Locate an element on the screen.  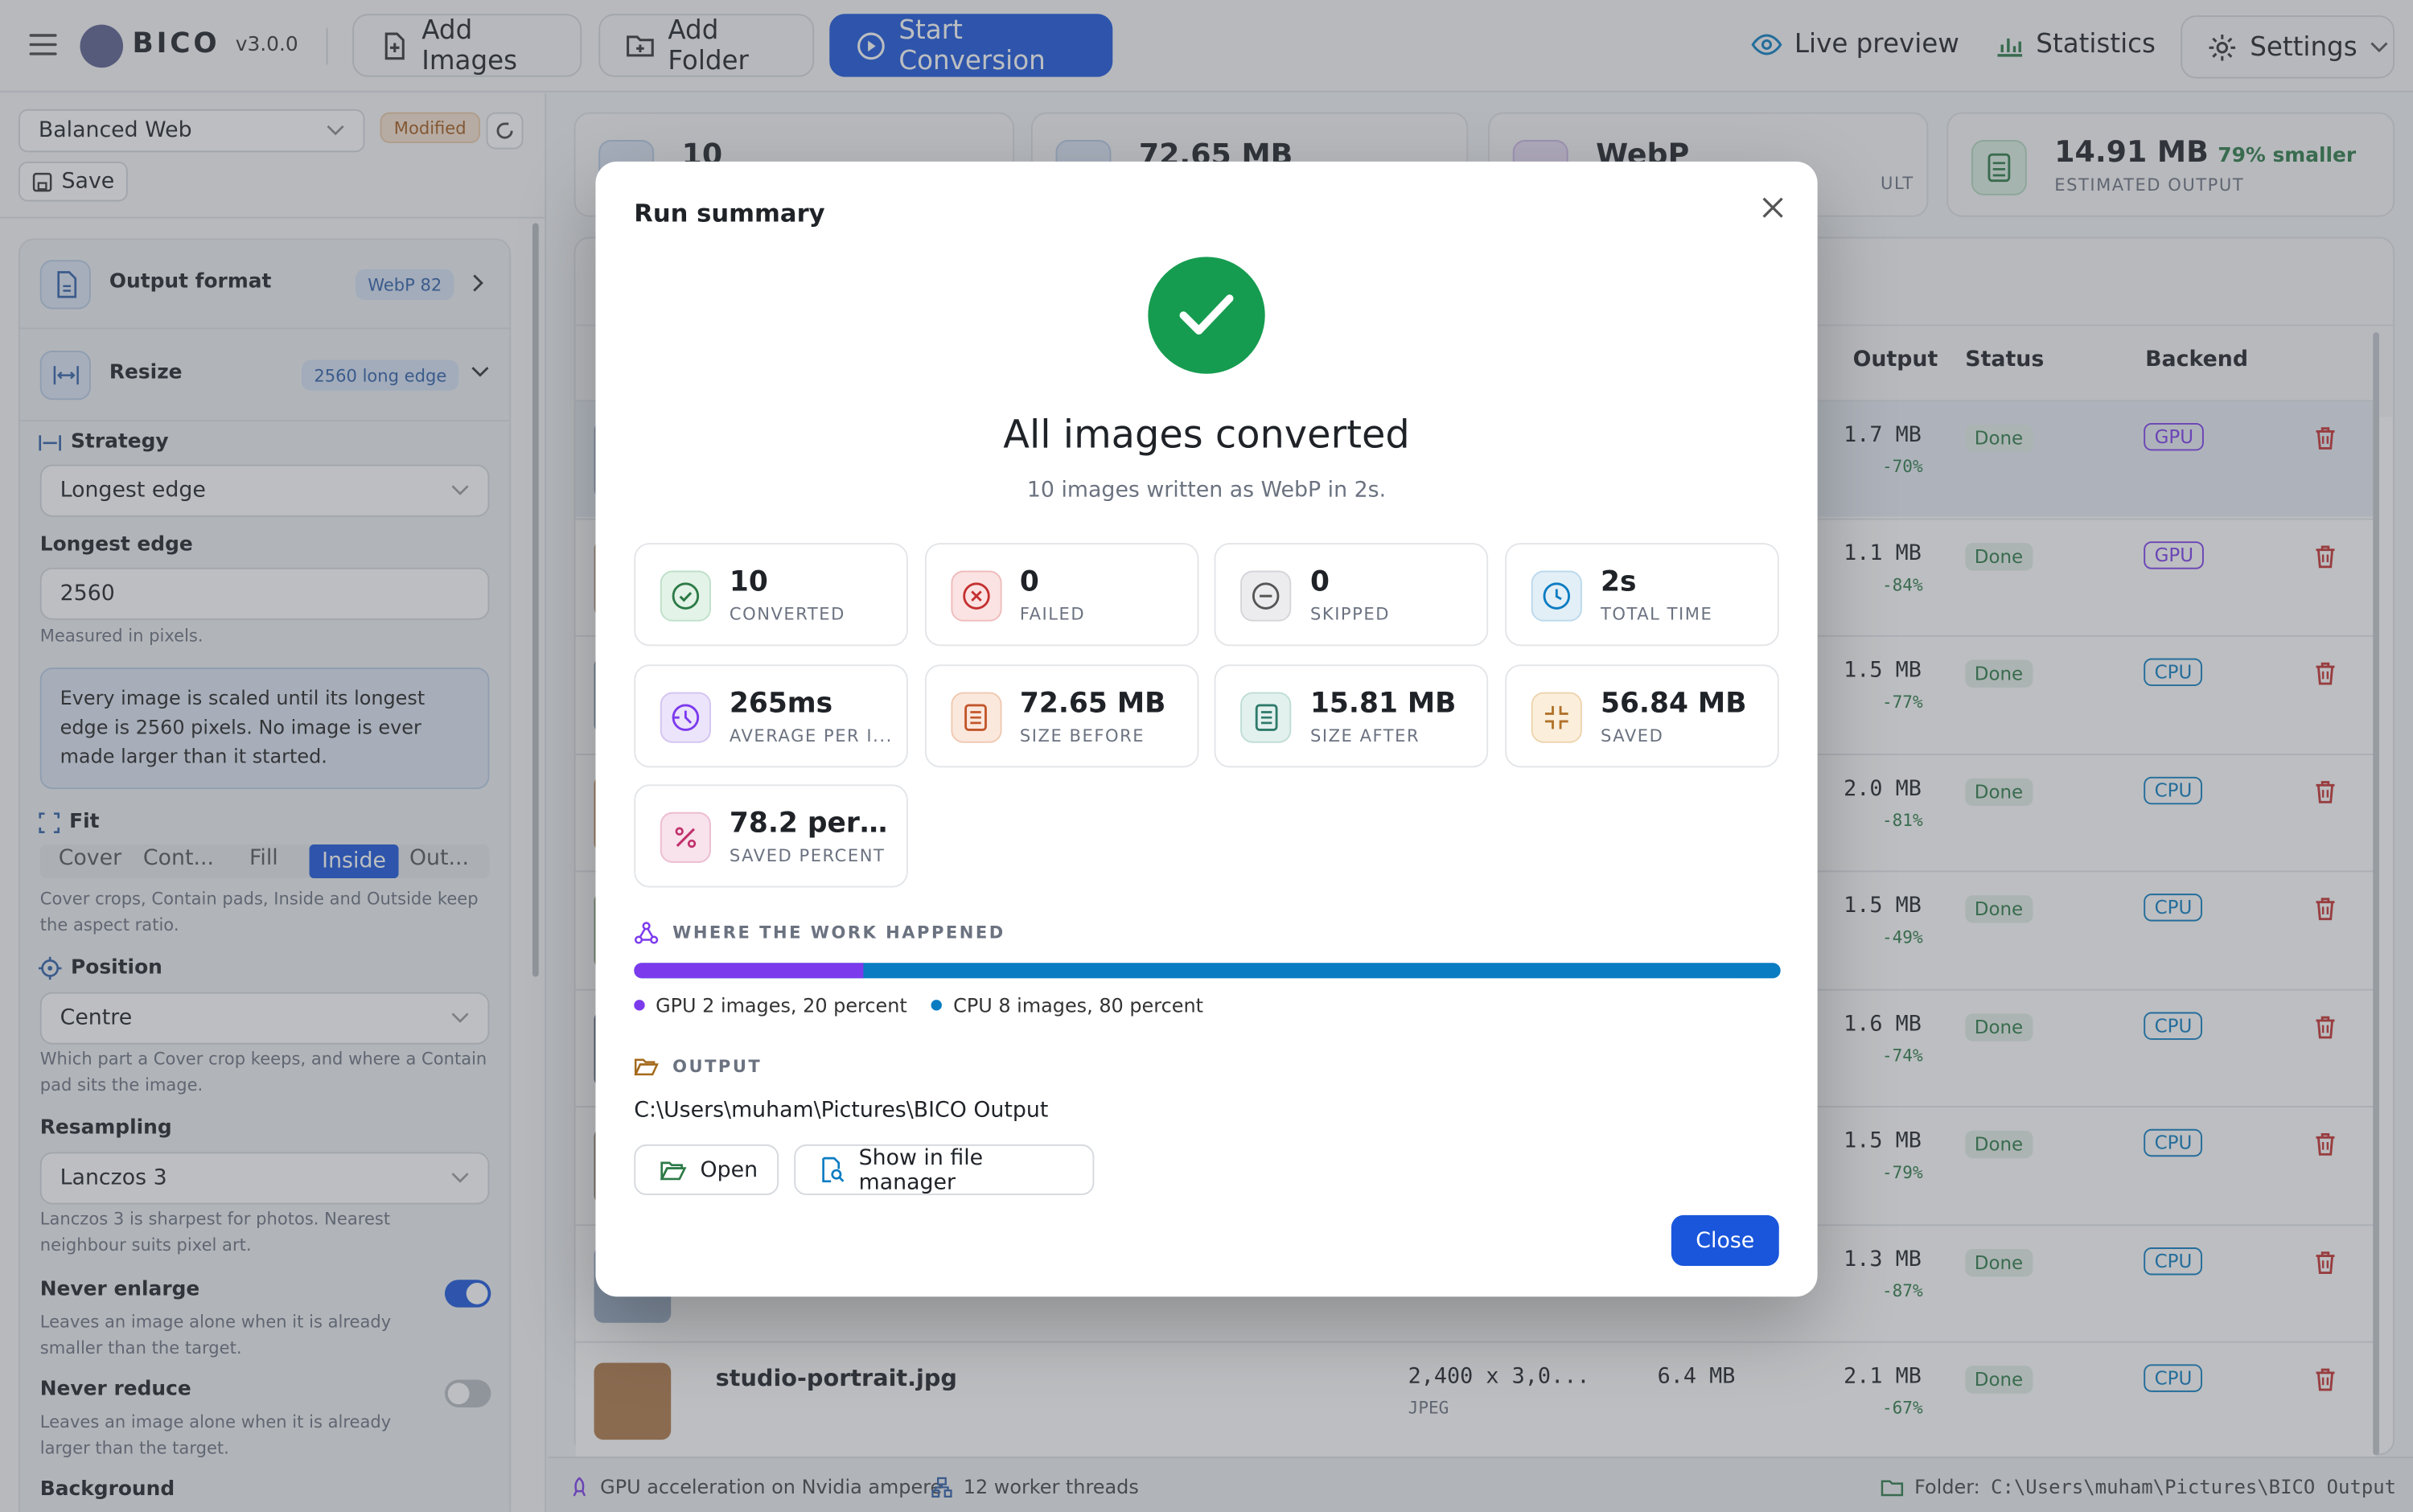
stat-card: 78.2 perc... SAVED PERCENT is located at coordinates (771, 836).